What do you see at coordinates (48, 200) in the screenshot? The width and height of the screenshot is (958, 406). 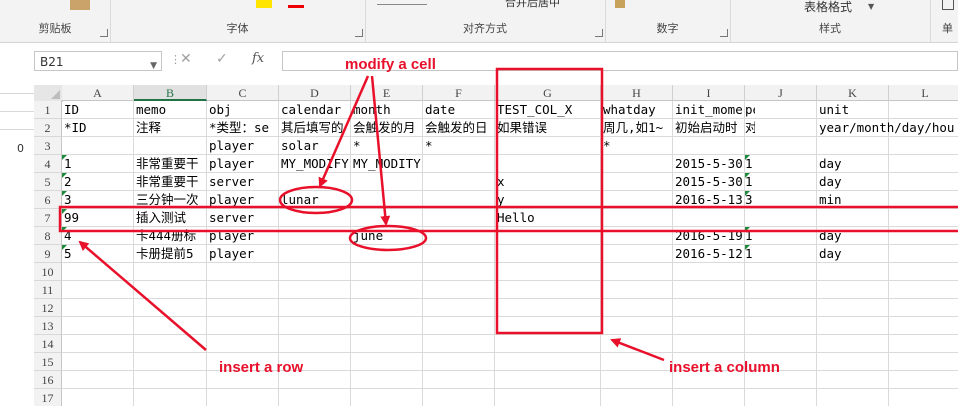 I see `row-header-6: 6` at bounding box center [48, 200].